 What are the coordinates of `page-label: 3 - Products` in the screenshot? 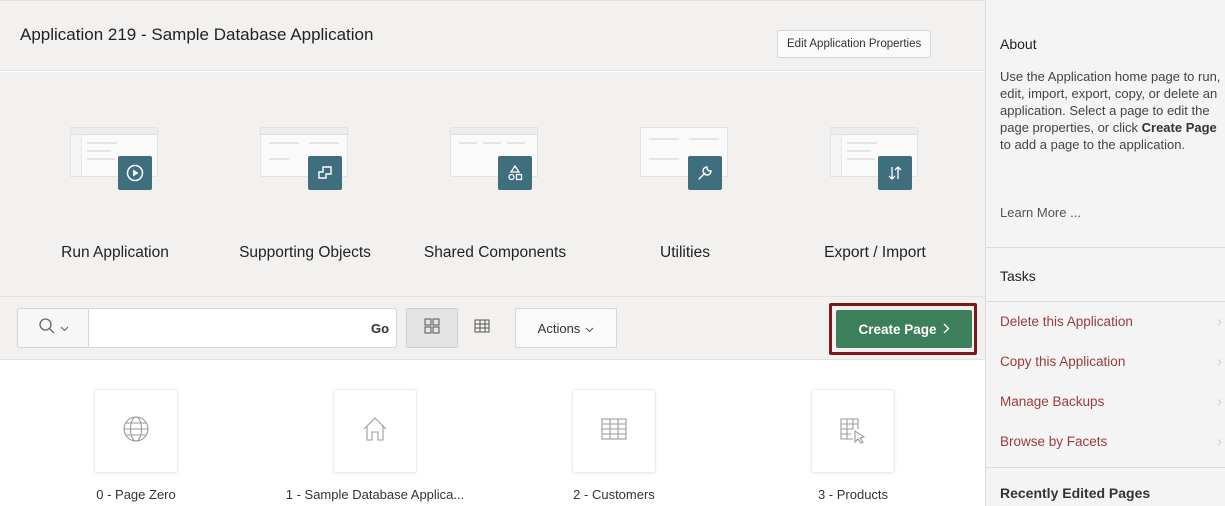 It's located at (853, 494).